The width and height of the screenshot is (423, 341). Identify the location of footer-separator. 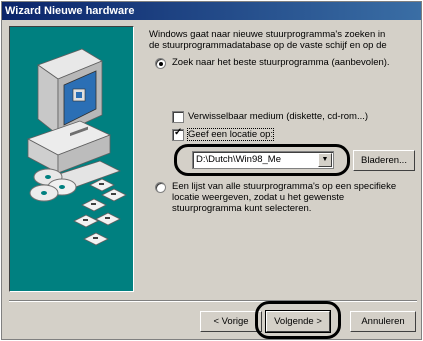
(213, 301).